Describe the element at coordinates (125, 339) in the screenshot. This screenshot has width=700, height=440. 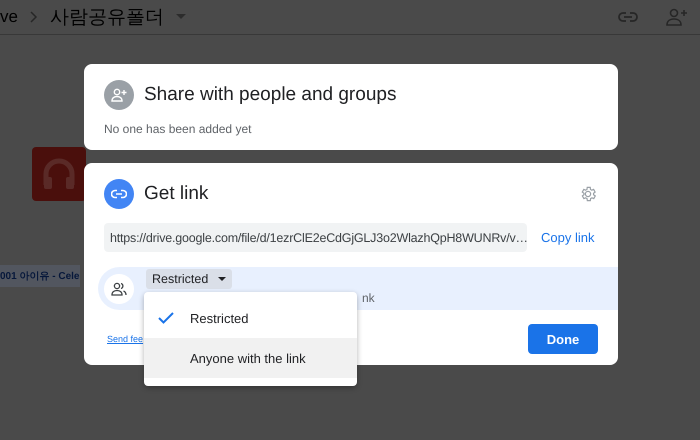
I see `feedback-link: Send fee` at that location.